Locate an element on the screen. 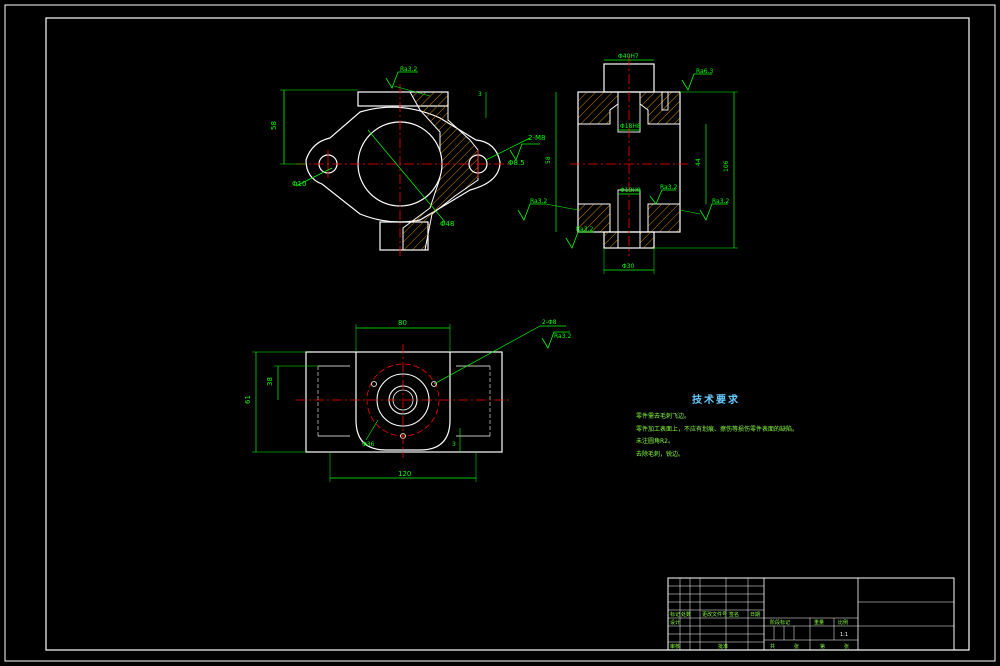 This screenshot has width=1000, height=666. tb-label-check: 审核 is located at coordinates (675, 646).